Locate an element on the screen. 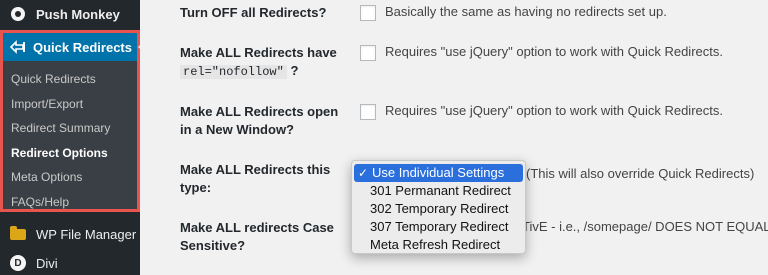  submenu-import-export: Import/Export is located at coordinates (70, 104).